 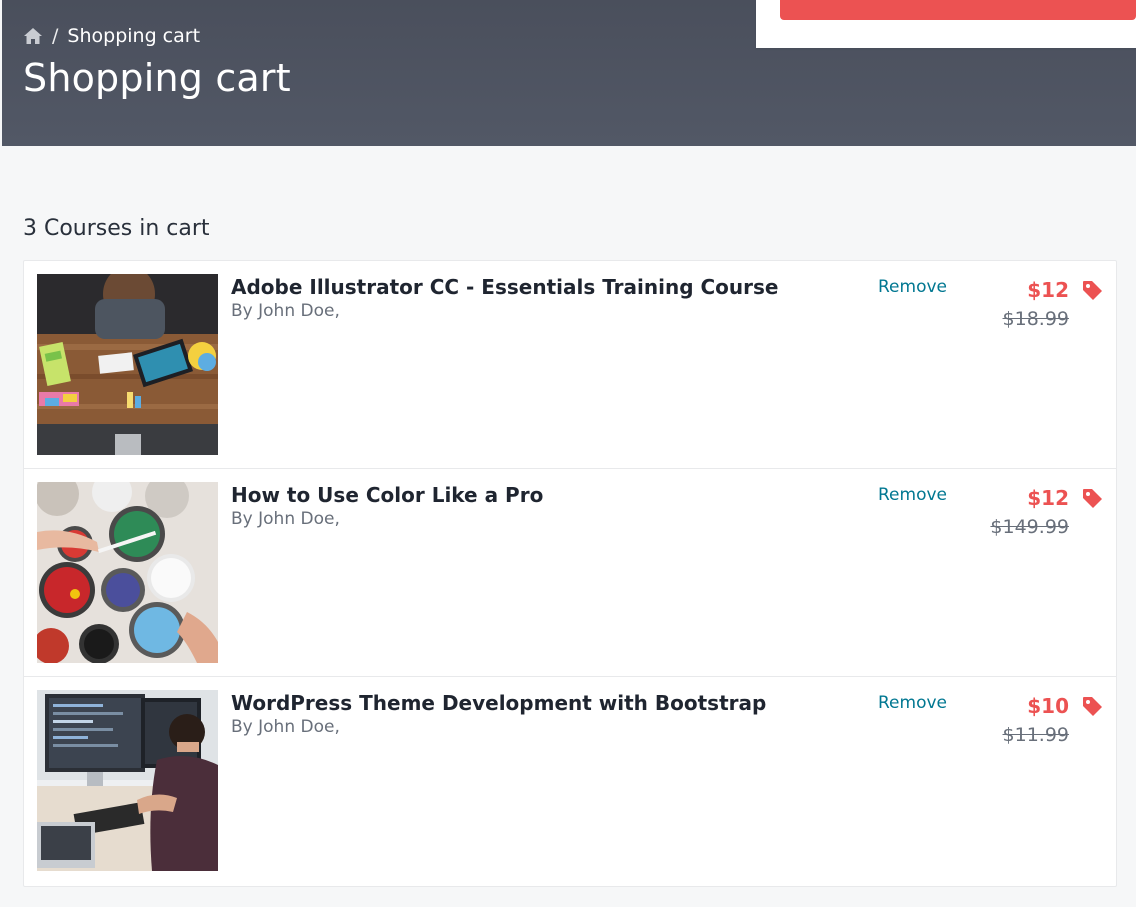 What do you see at coordinates (387, 495) in the screenshot?
I see `course-title: How to Use Color Like a Pro` at bounding box center [387, 495].